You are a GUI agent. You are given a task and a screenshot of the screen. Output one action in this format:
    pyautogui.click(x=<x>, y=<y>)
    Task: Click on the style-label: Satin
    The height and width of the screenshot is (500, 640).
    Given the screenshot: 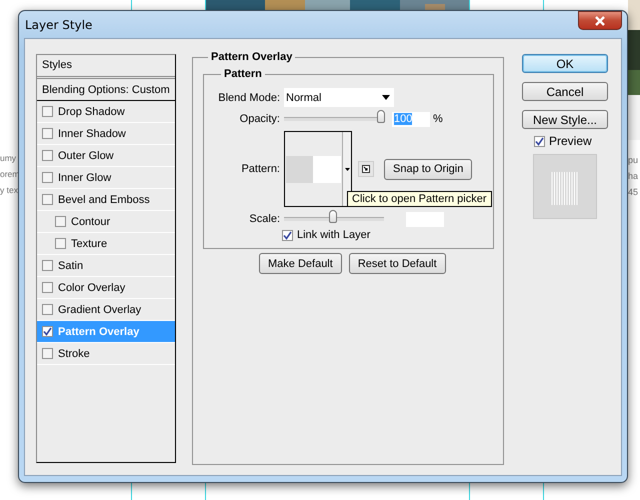 What is the action you would take?
    pyautogui.click(x=71, y=266)
    